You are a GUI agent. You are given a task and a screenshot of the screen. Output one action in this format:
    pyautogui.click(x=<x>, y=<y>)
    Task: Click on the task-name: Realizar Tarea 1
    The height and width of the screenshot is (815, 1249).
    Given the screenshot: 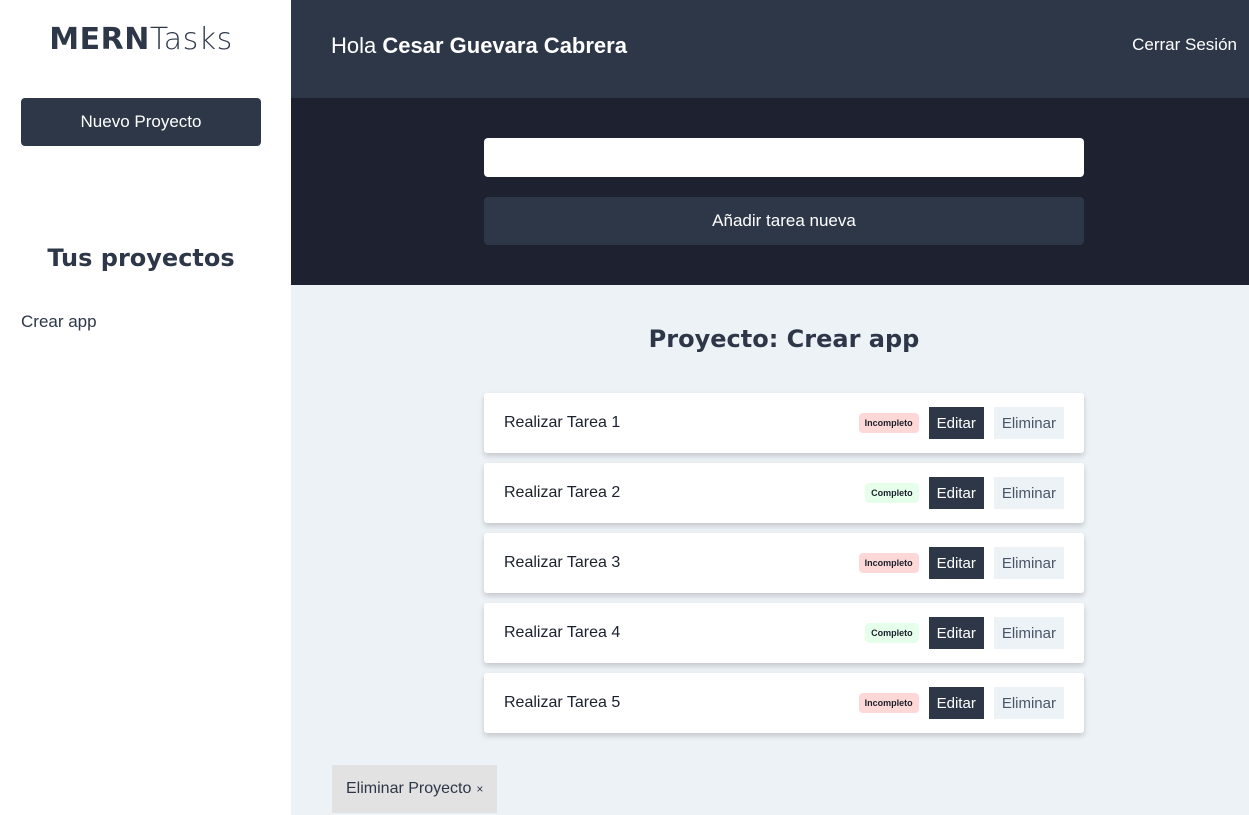 What is the action you would take?
    pyautogui.click(x=562, y=422)
    